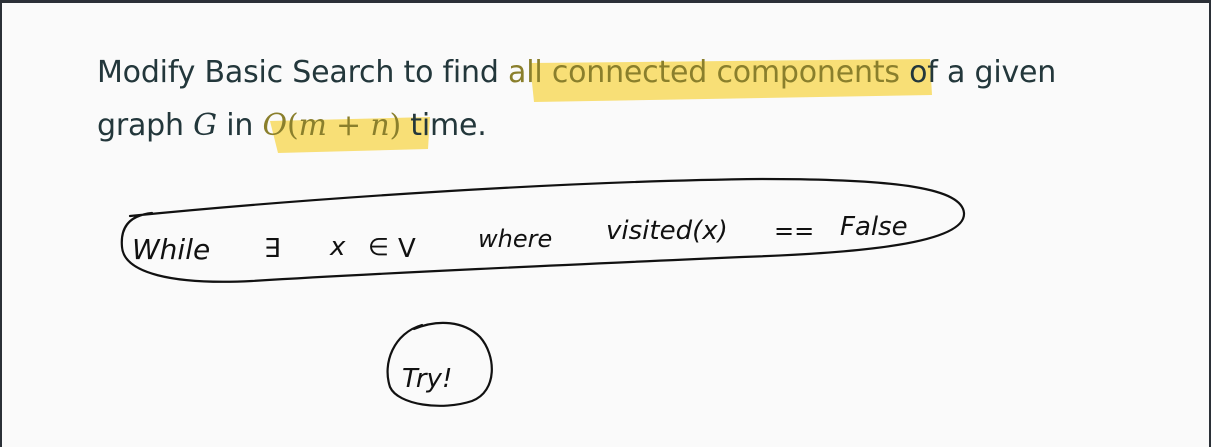 The height and width of the screenshot is (447, 1211). What do you see at coordinates (145, 125) in the screenshot?
I see `text-graph: graph` at bounding box center [145, 125].